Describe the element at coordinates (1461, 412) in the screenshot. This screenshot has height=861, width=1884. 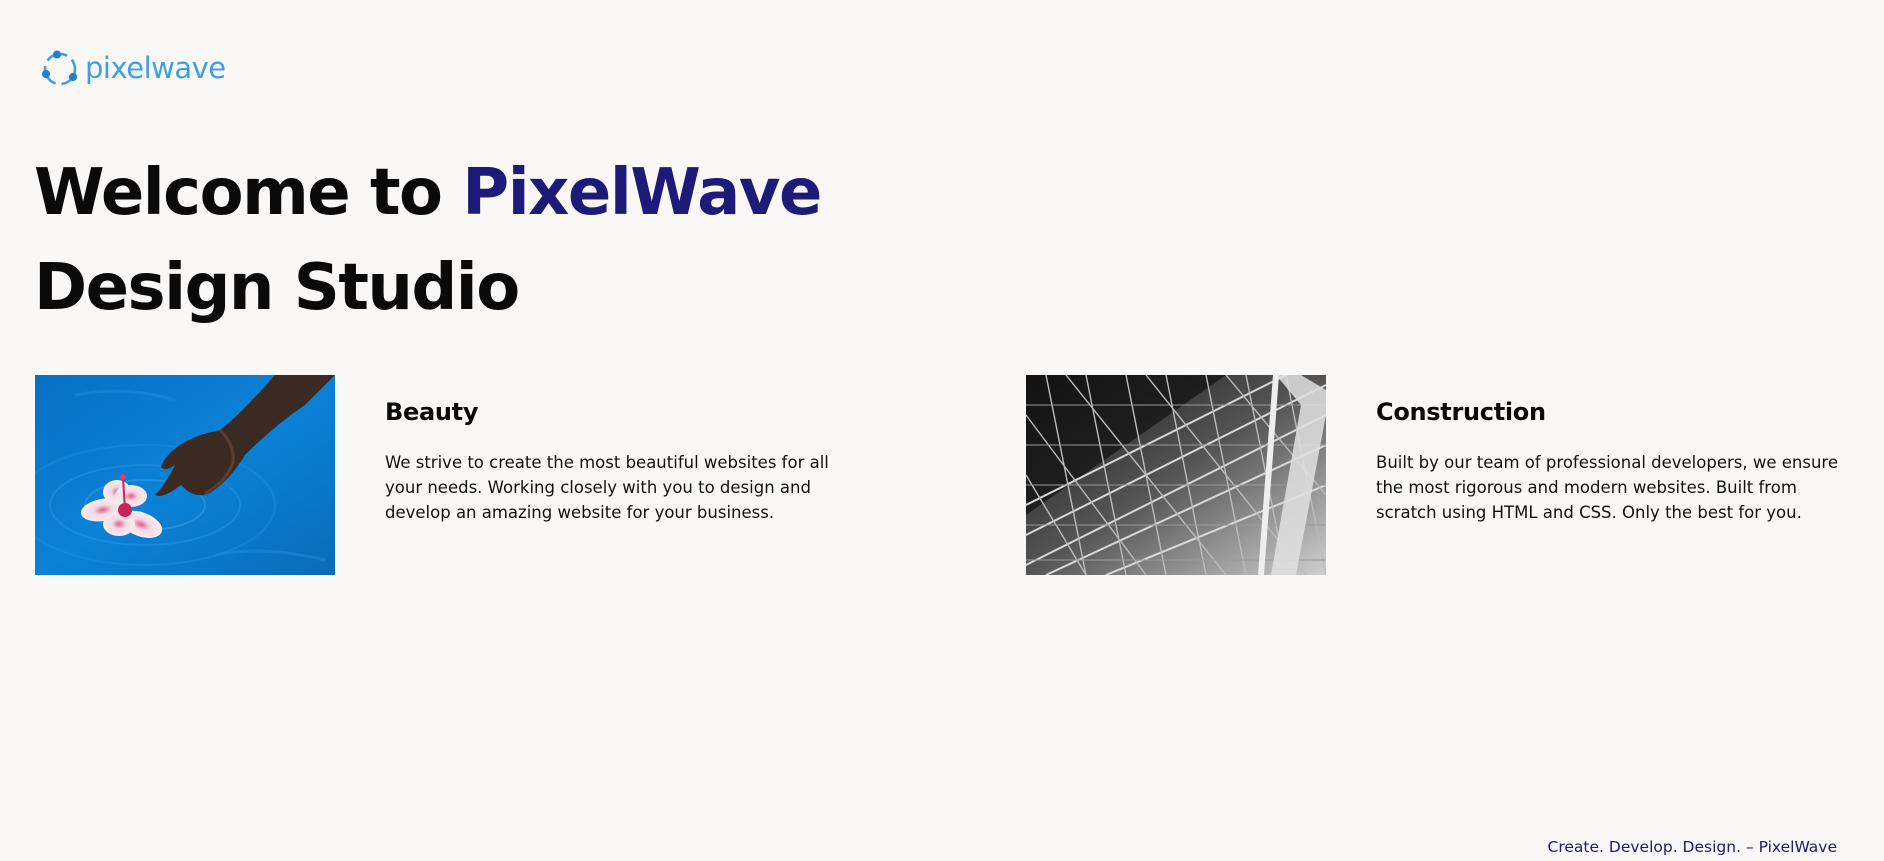
I see `card-title: Construction` at that location.